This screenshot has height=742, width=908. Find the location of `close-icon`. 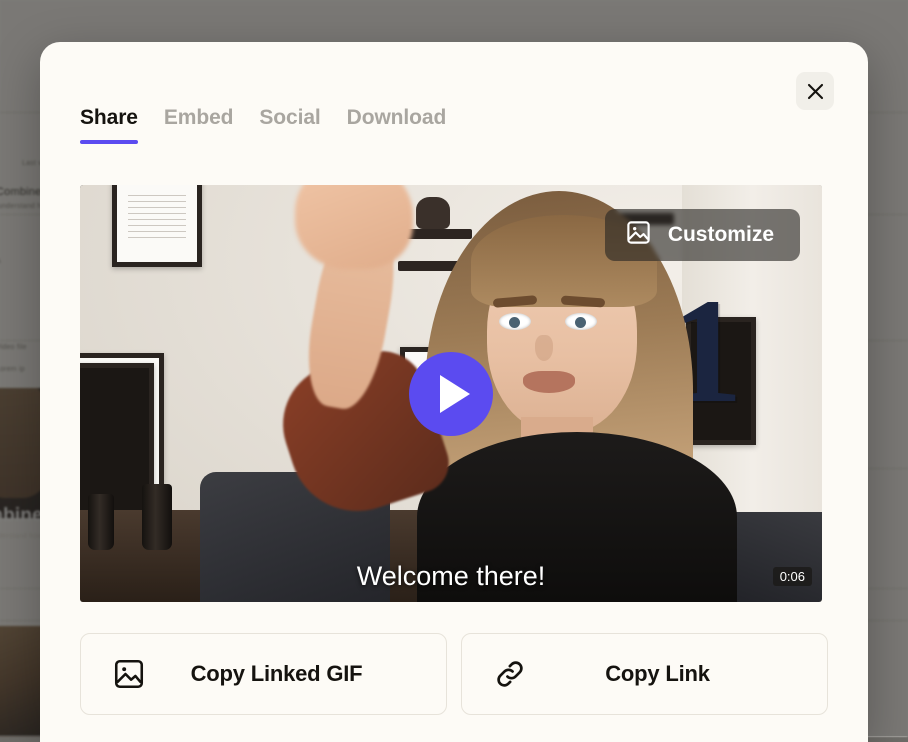

close-icon is located at coordinates (815, 91).